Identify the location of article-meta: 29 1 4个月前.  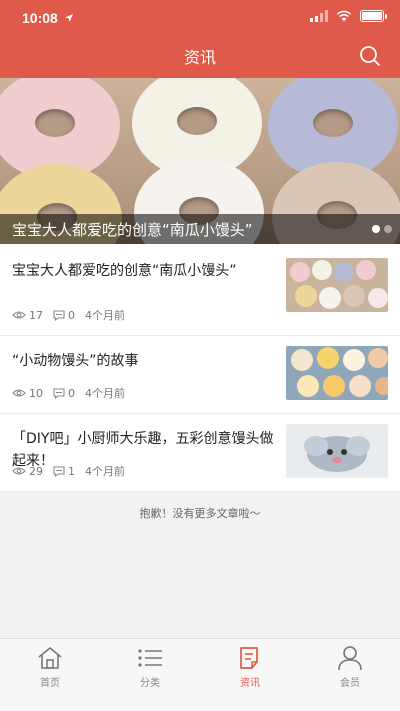
(68, 471).